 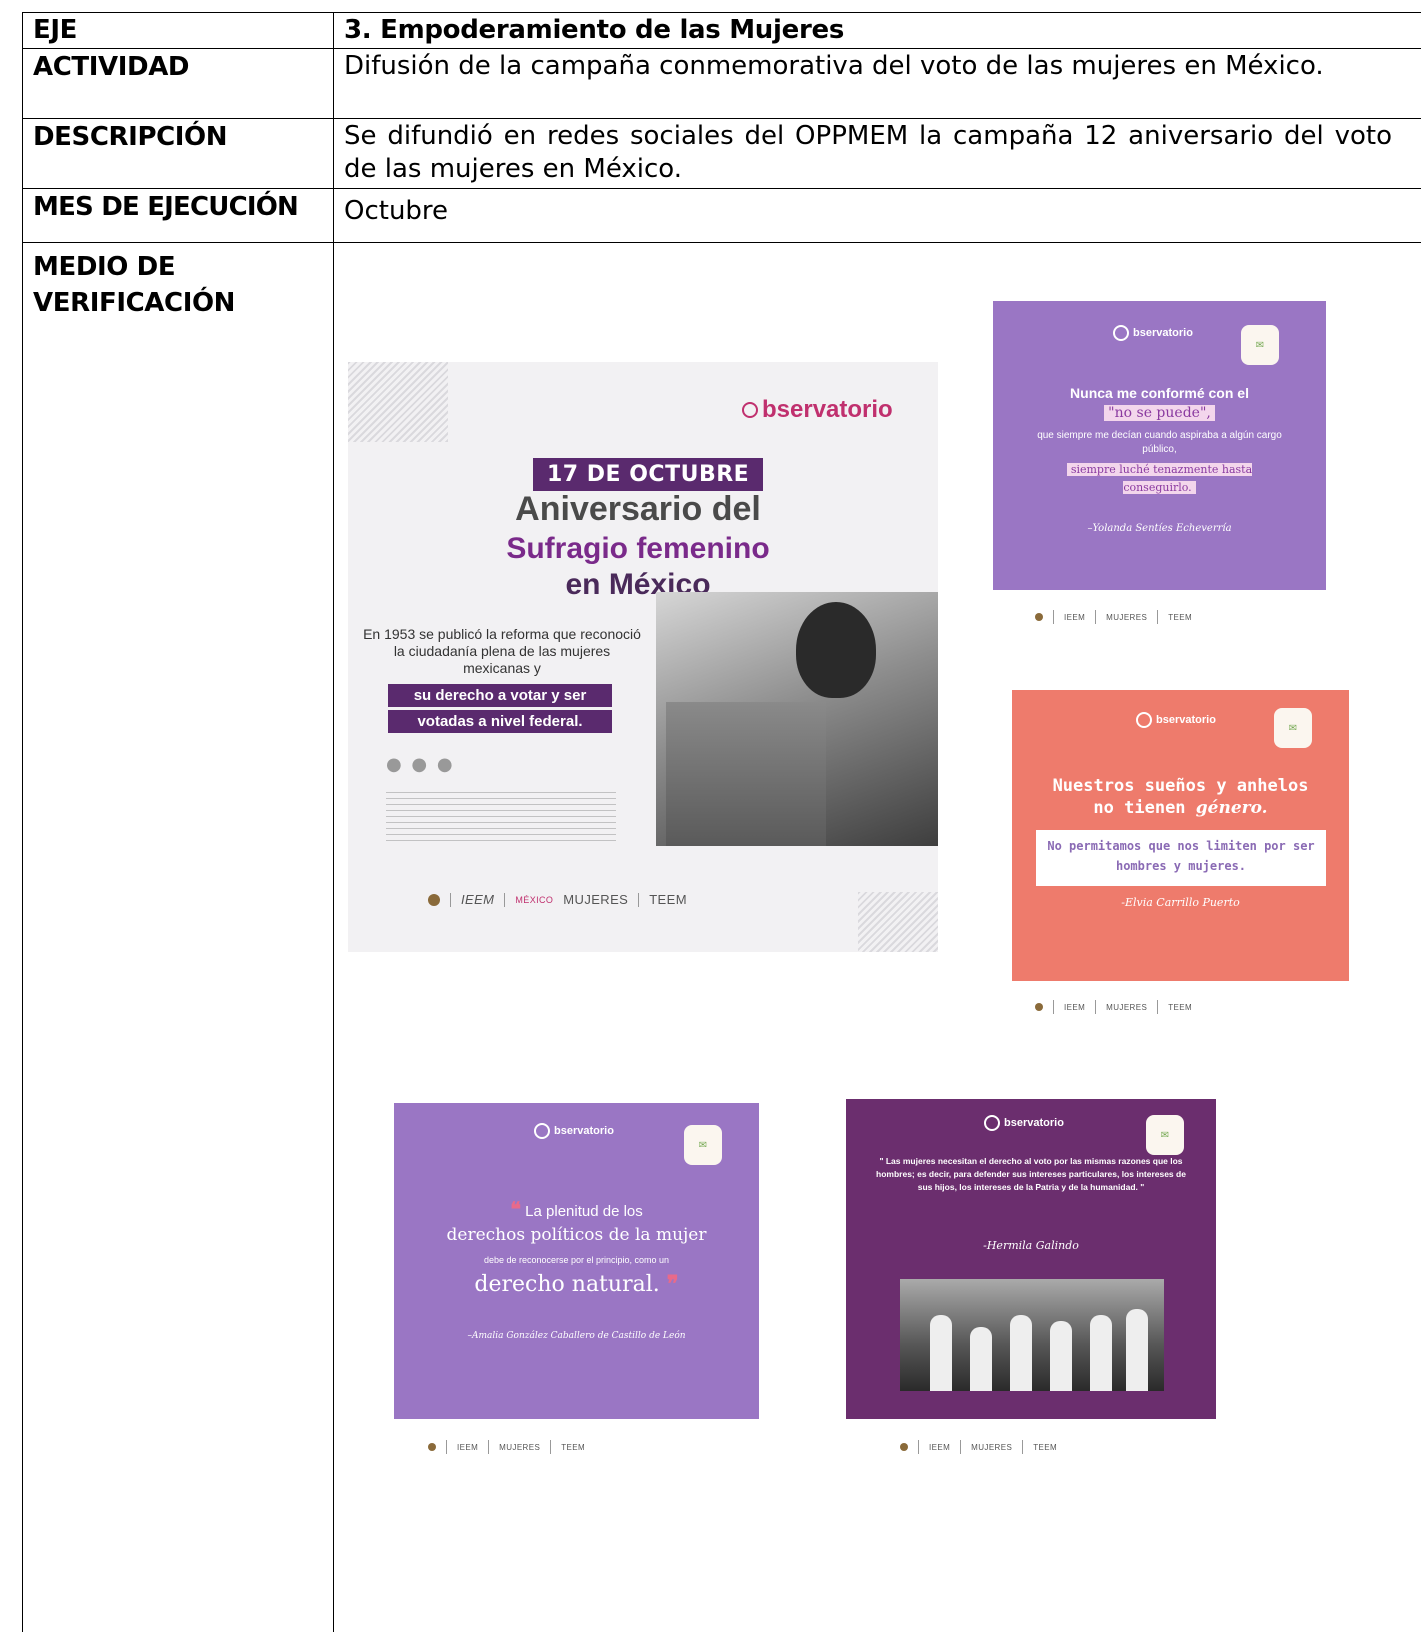 What do you see at coordinates (501, 818) in the screenshot?
I see `fine-print` at bounding box center [501, 818].